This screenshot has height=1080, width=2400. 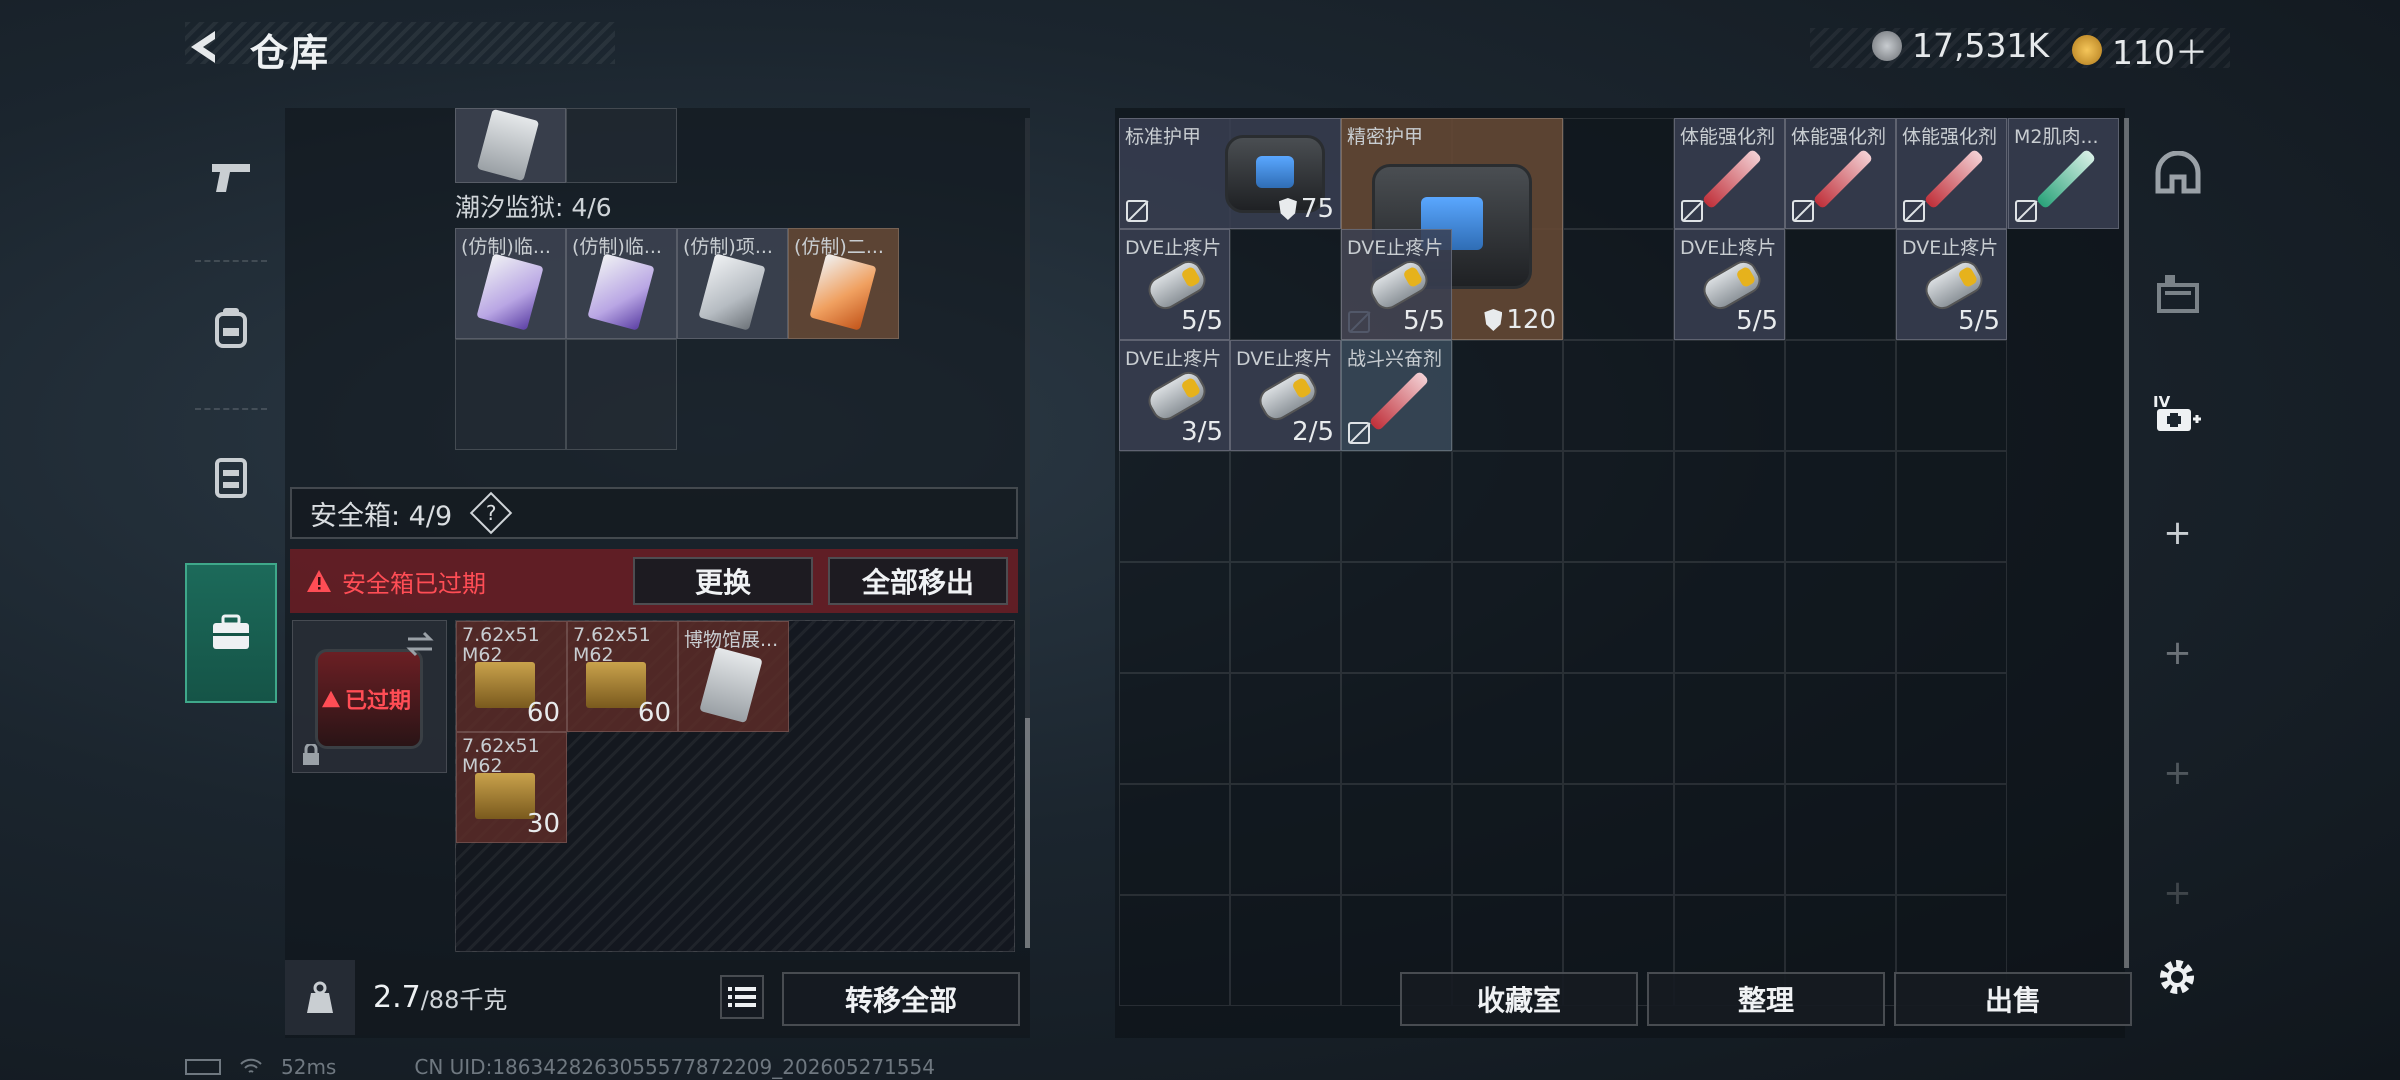 What do you see at coordinates (2087, 50) in the screenshot?
I see `premium-coin-icon` at bounding box center [2087, 50].